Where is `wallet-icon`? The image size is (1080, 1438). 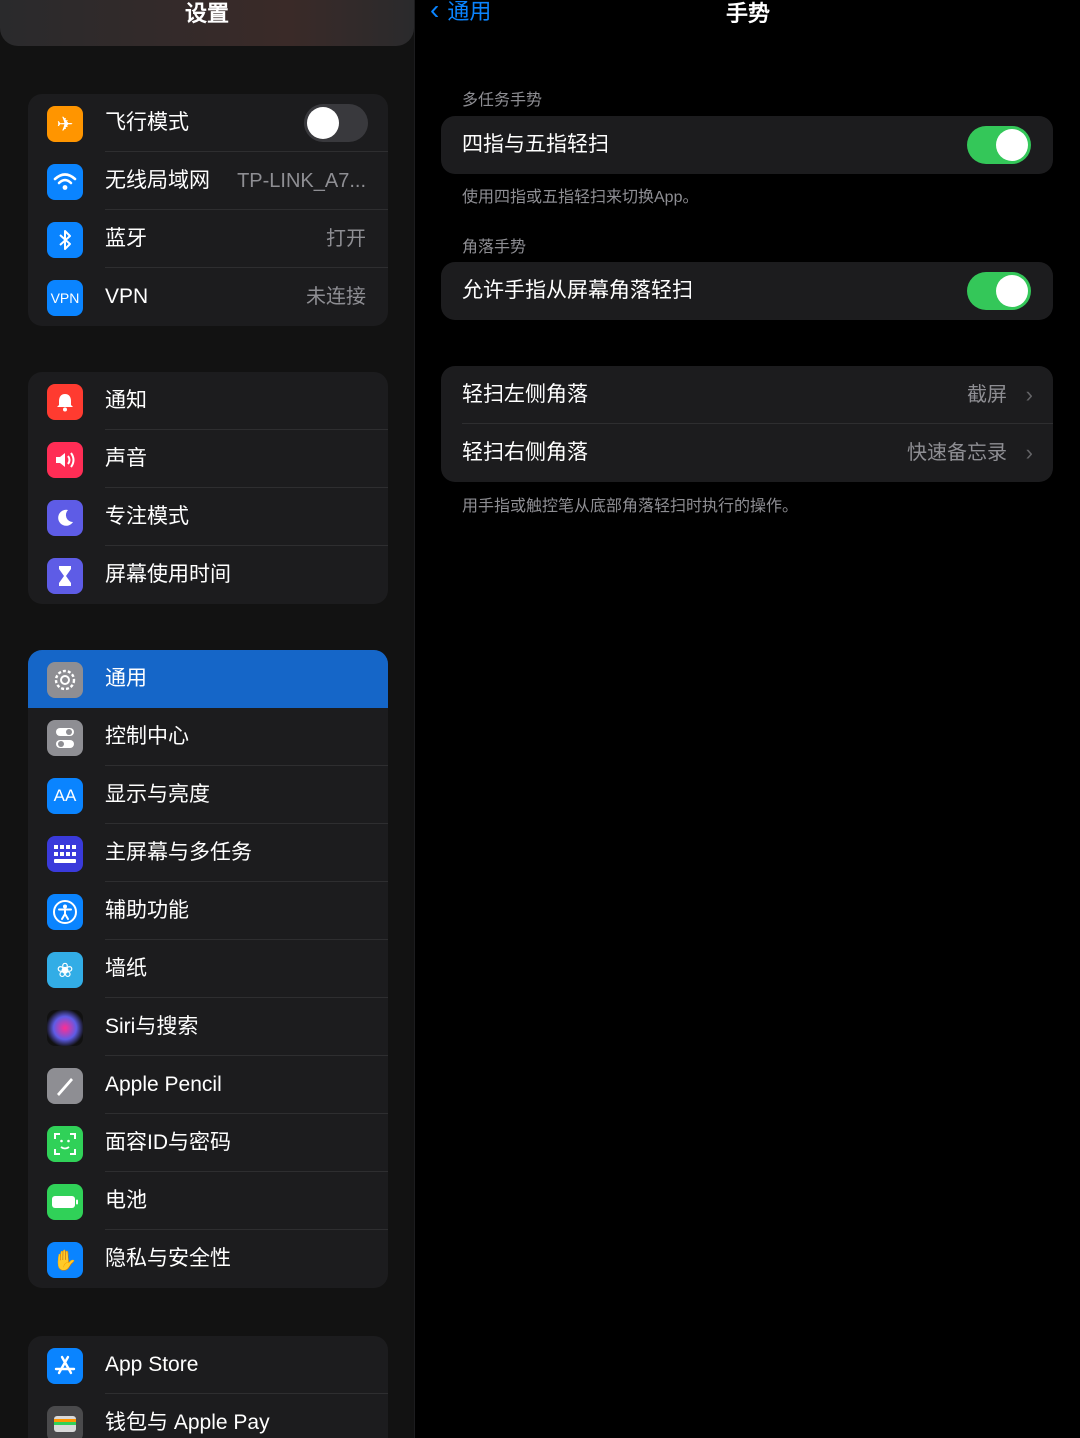
wallet-icon is located at coordinates (65, 1422).